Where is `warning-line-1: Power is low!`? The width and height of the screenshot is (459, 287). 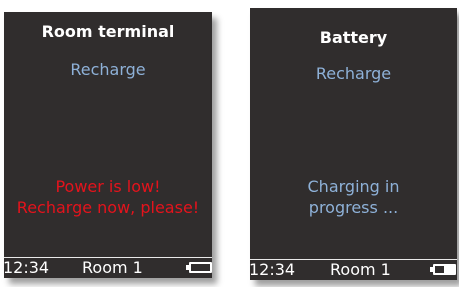
warning-line-1: Power is low! is located at coordinates (108, 186).